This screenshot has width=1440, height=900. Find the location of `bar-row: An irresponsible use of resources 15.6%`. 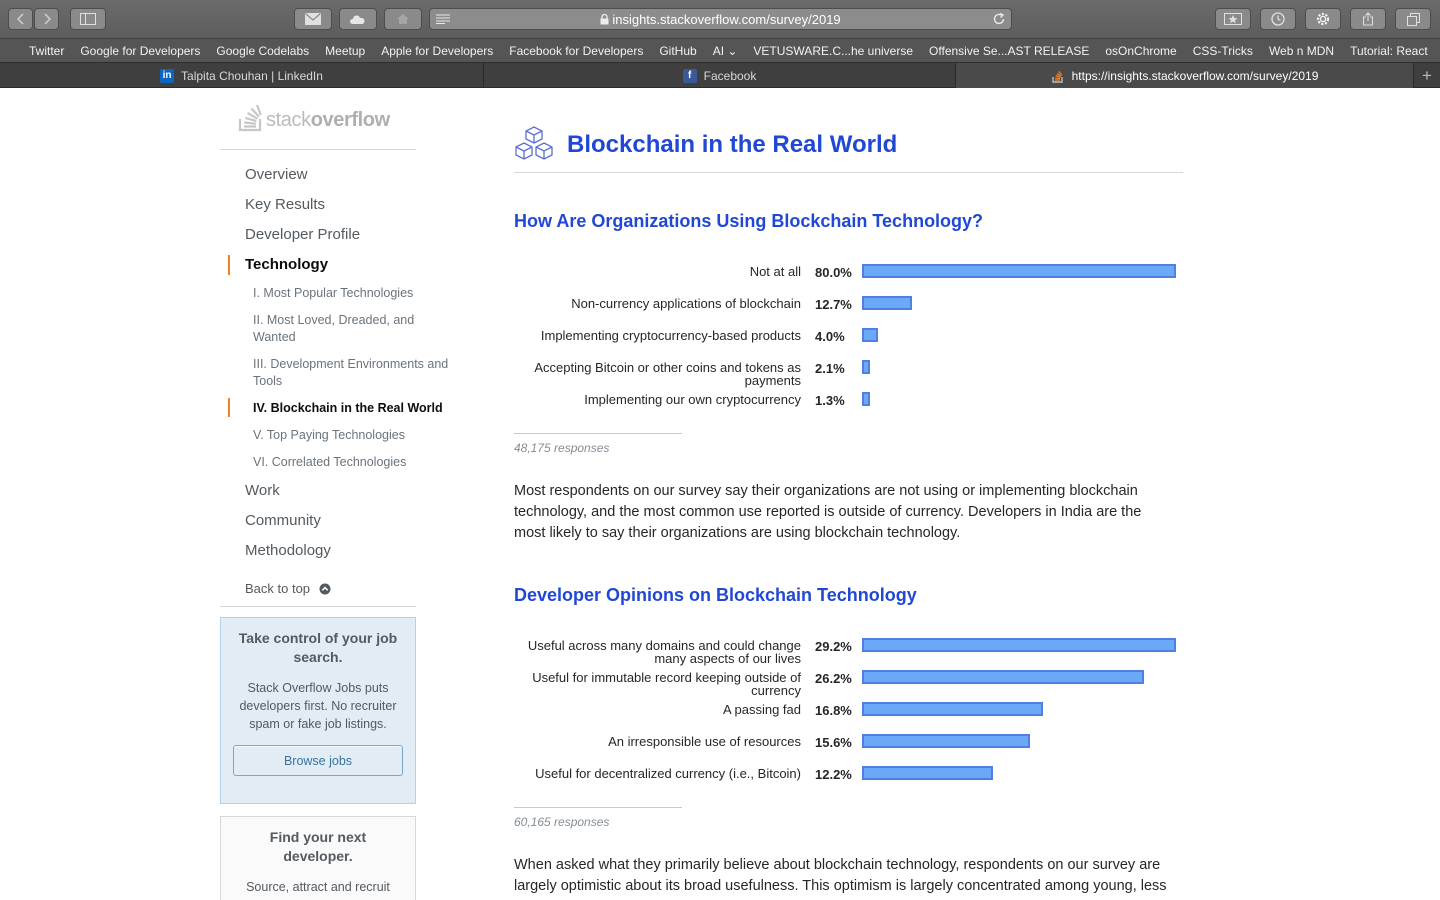

bar-row: An irresponsible use of resources 15.6% is located at coordinates (849, 747).